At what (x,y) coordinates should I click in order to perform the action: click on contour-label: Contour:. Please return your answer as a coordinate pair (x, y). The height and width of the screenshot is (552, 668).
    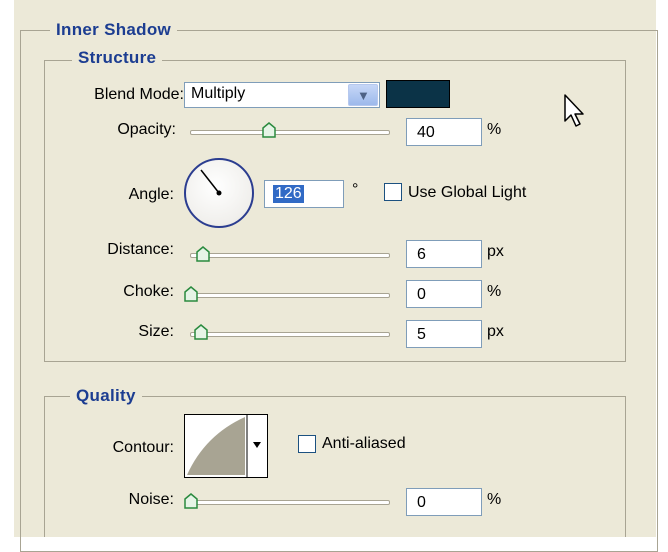
    Looking at the image, I should click on (143, 447).